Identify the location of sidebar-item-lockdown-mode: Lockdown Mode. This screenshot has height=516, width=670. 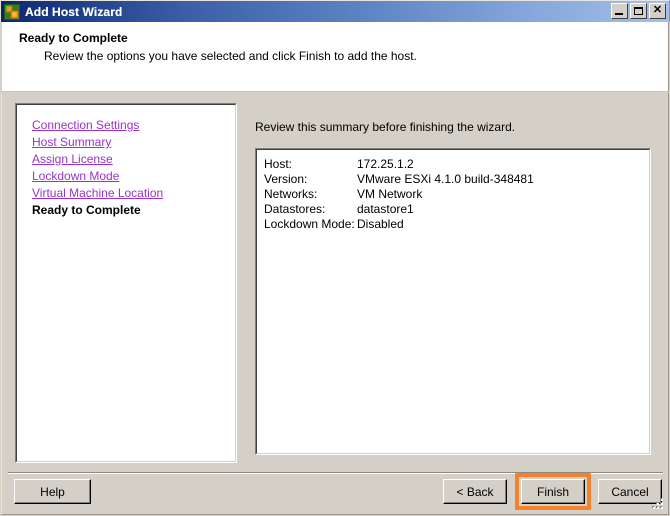
(75, 176).